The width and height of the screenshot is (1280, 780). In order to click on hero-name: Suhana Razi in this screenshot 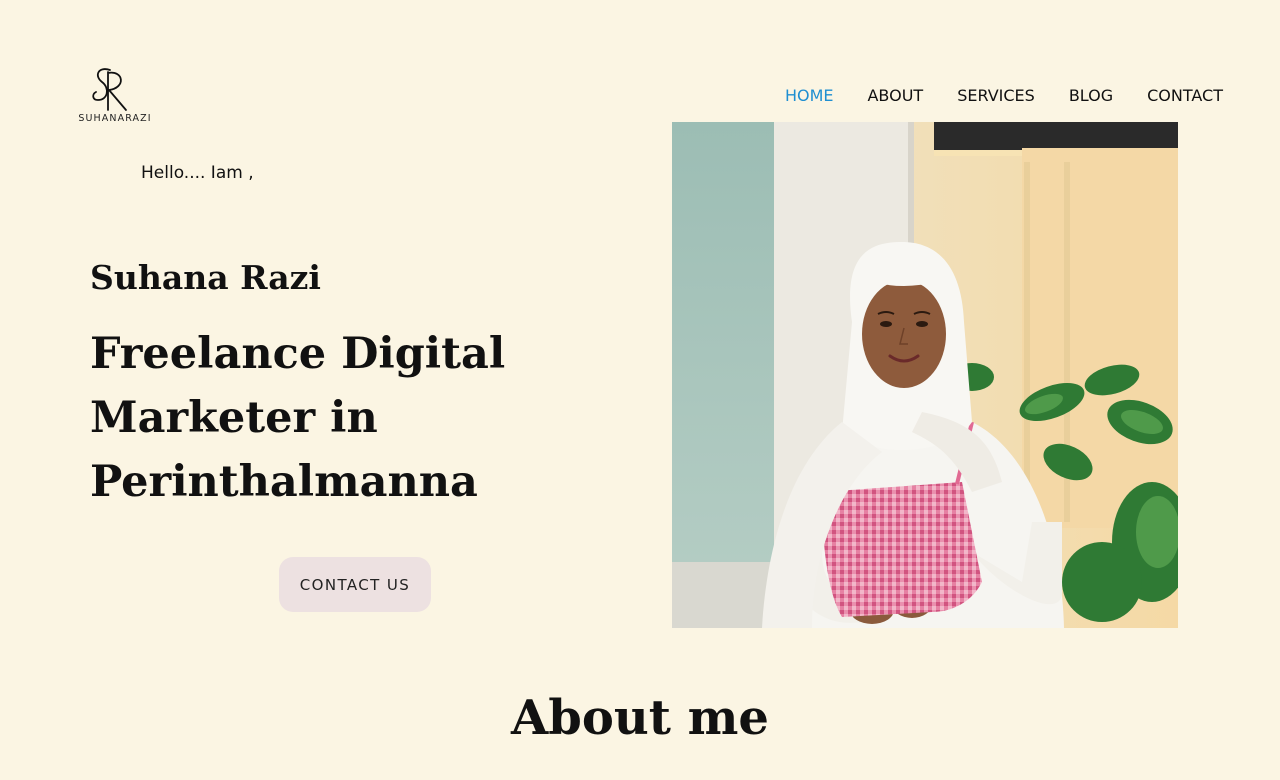, I will do `click(205, 277)`.